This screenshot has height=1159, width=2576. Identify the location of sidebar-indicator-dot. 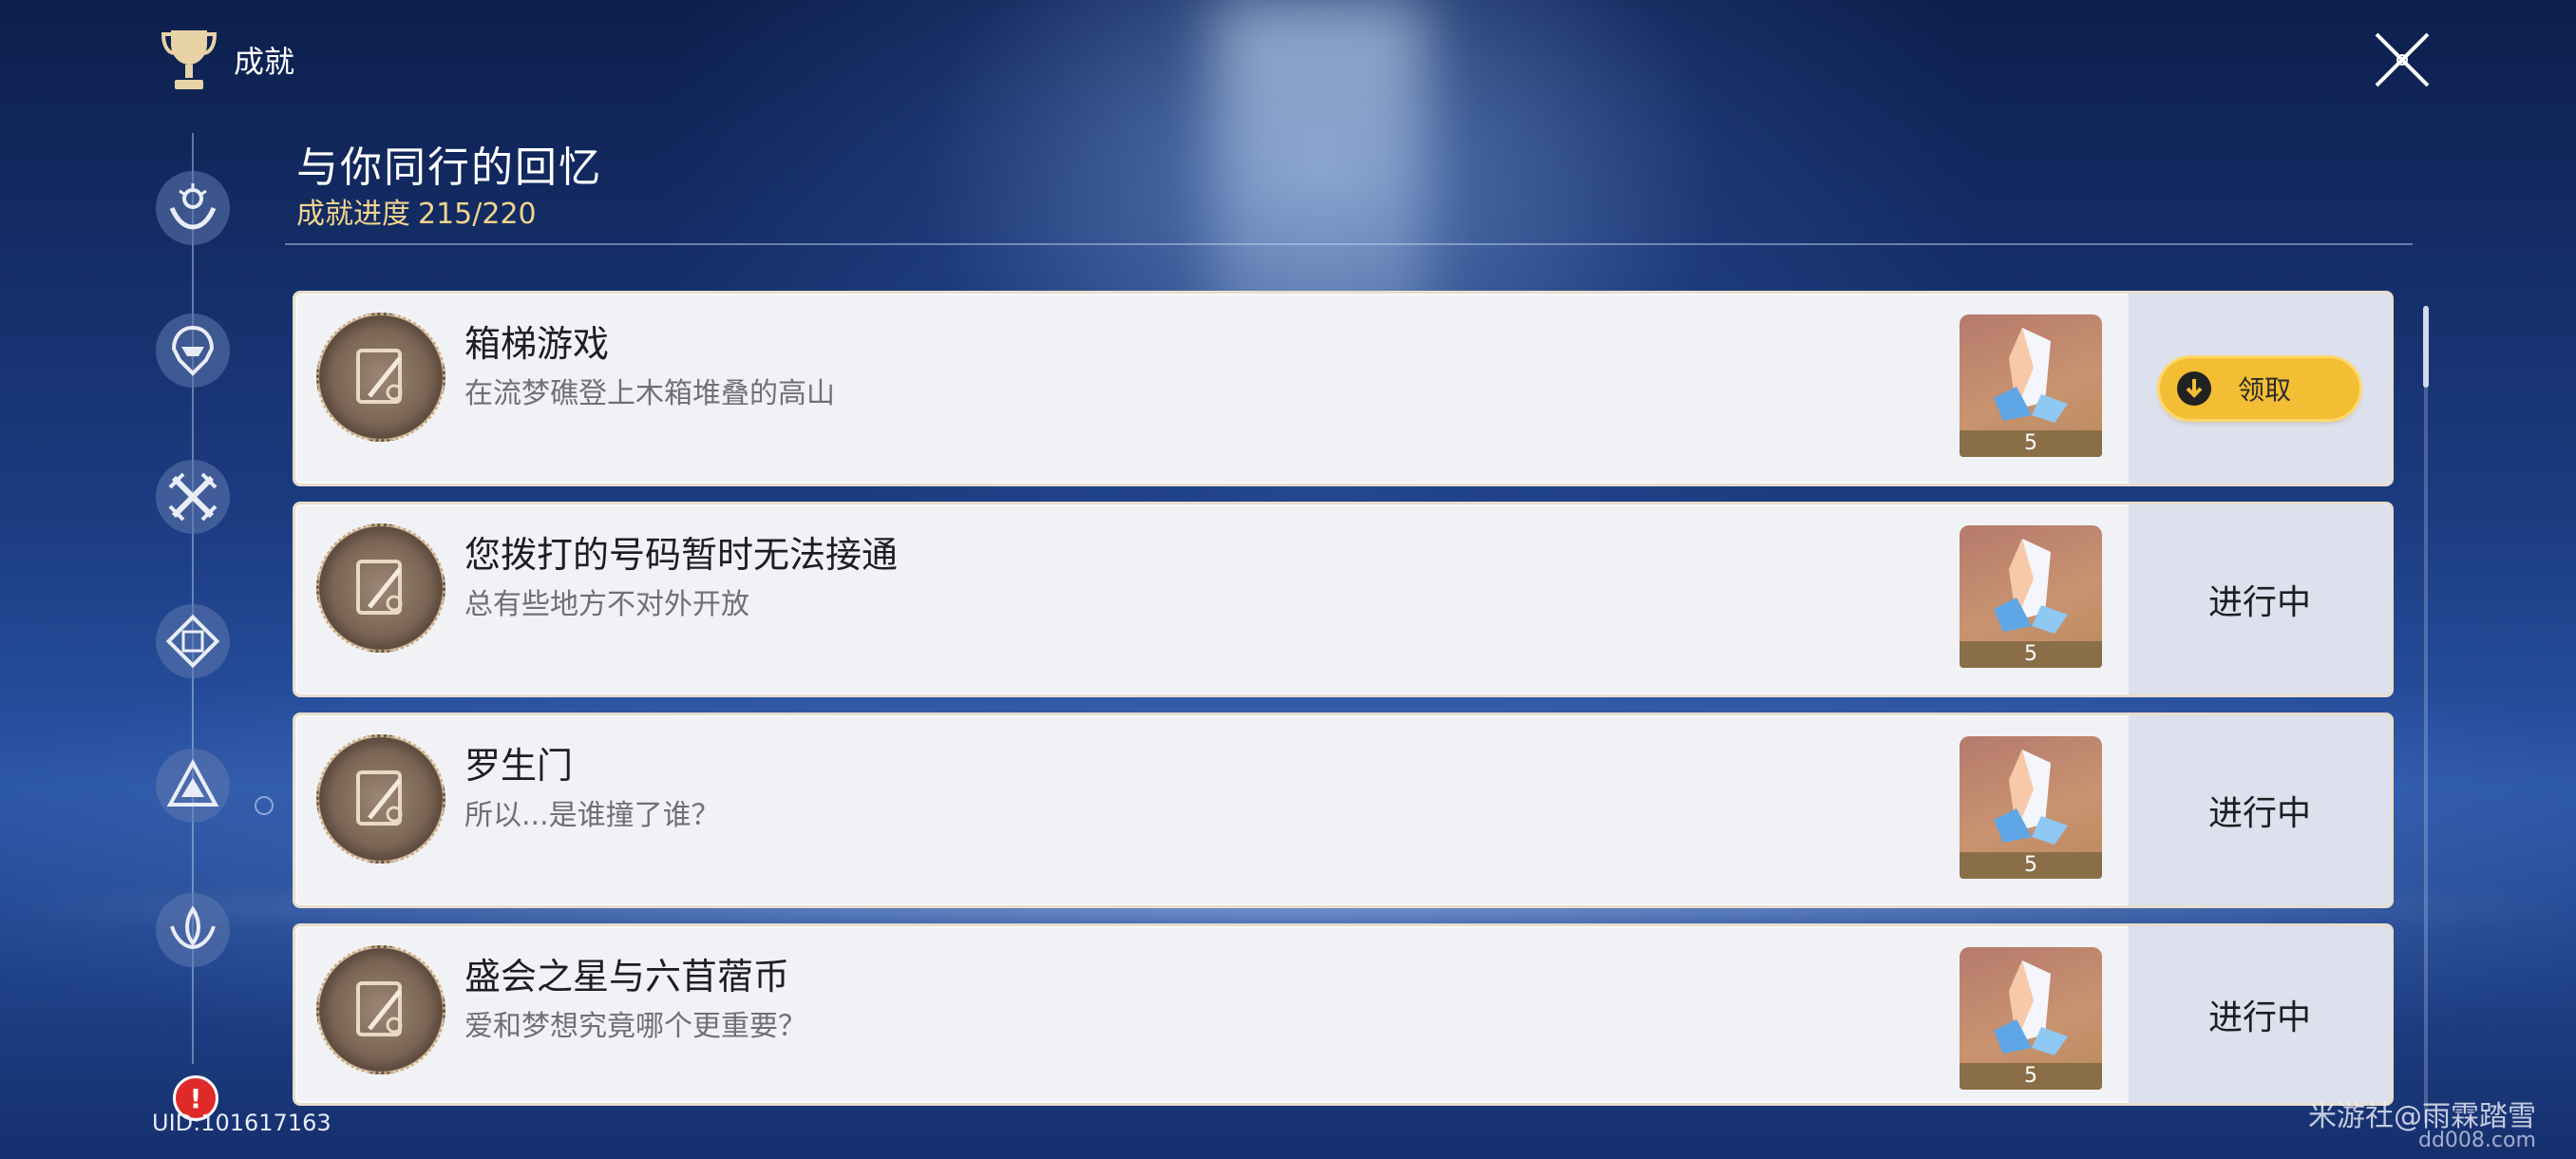
(264, 805).